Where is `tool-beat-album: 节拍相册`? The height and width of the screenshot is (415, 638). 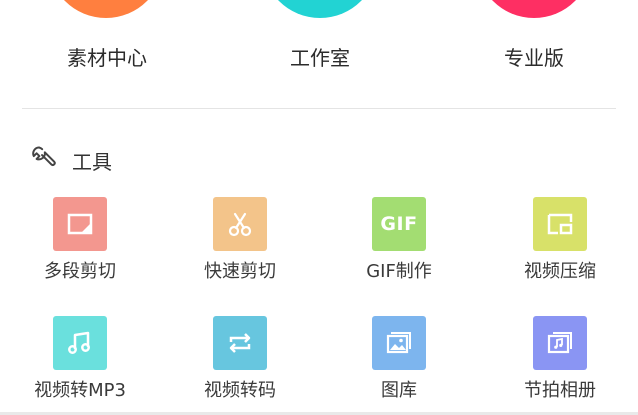 tool-beat-album: 节拍相册 is located at coordinates (560, 359).